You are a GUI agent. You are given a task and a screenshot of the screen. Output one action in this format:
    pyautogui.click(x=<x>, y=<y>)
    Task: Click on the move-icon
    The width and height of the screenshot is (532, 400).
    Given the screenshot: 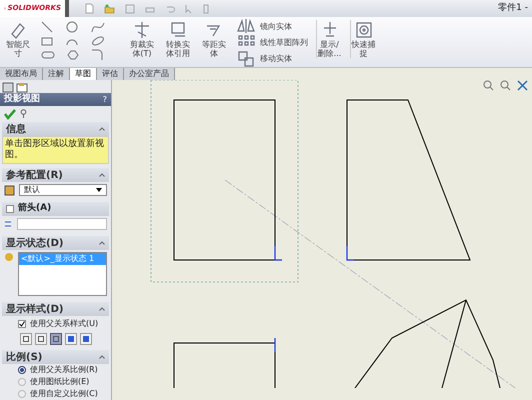 What is the action you would take?
    pyautogui.click(x=246, y=59)
    